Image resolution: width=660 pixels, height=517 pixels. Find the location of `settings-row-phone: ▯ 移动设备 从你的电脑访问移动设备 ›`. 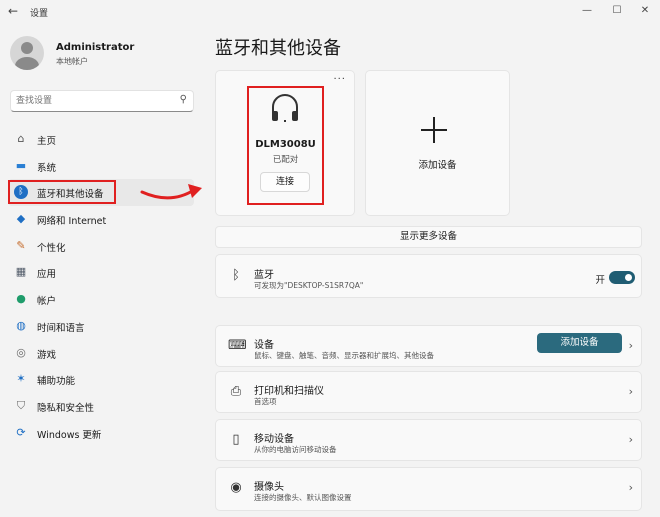

settings-row-phone: ▯ 移动设备 从你的电脑访问移动设备 › is located at coordinates (428, 440).